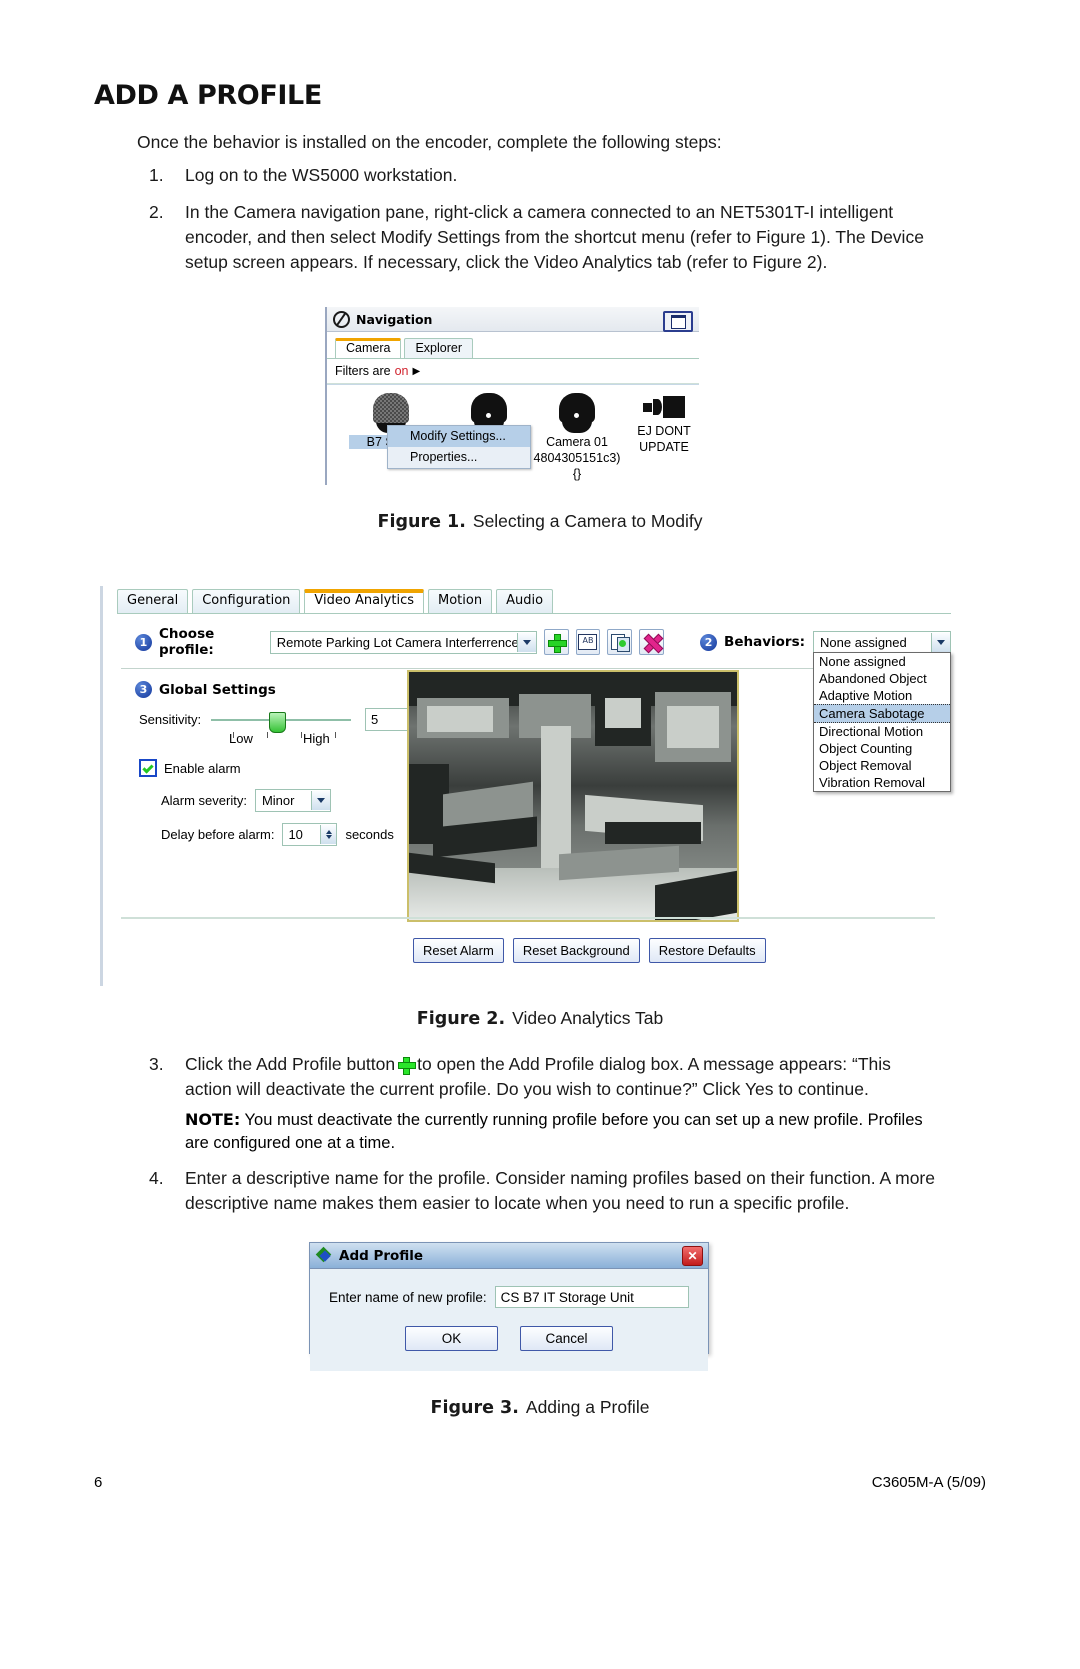 Image resolution: width=1080 pixels, height=1669 pixels. I want to click on behavior-option-camera-sabotage: Camera Sabotage, so click(882, 713).